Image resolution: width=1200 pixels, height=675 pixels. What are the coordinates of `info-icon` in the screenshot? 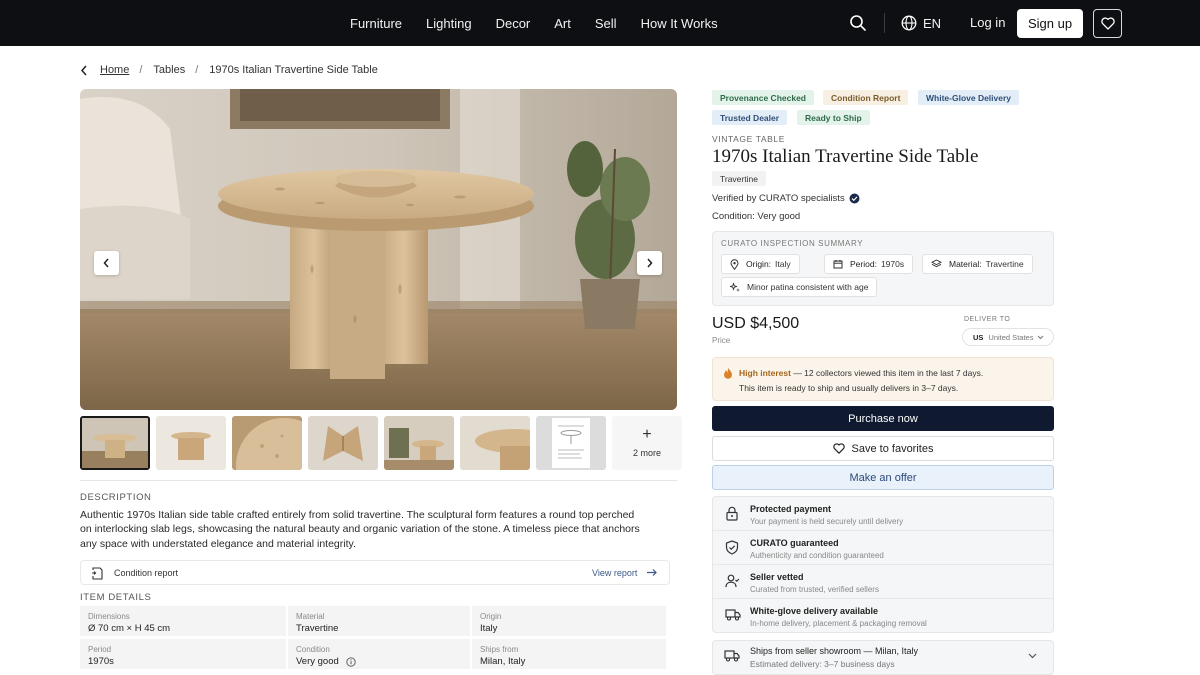 It's located at (351, 662).